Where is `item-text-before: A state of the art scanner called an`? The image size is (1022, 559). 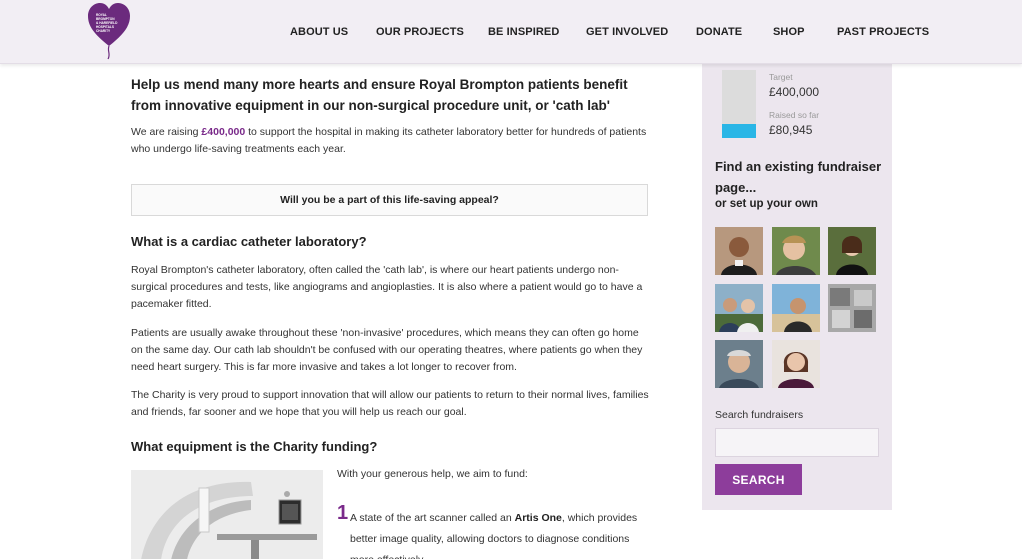
item-text-before: A state of the art scanner called an is located at coordinates (432, 518).